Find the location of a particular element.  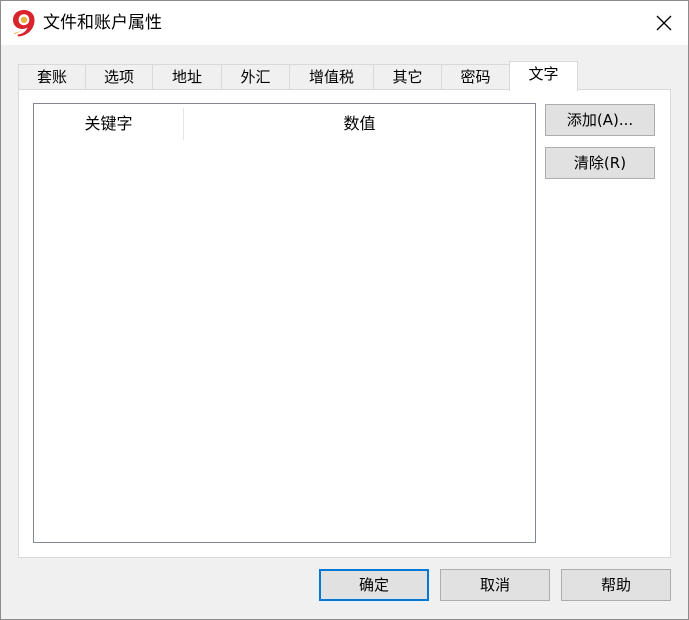

ok-button: 确定 is located at coordinates (374, 585).